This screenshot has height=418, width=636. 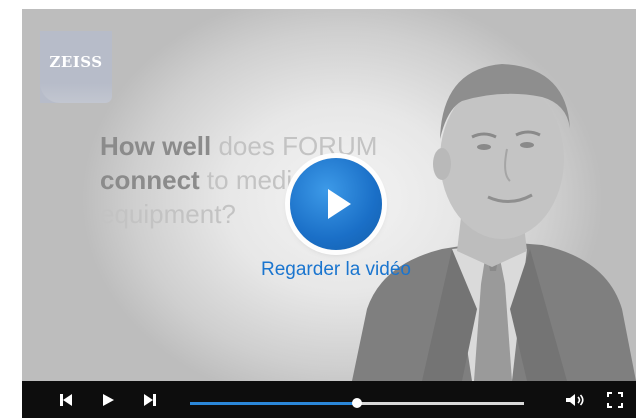 What do you see at coordinates (150, 399) in the screenshot?
I see `skip-forward-icon` at bounding box center [150, 399].